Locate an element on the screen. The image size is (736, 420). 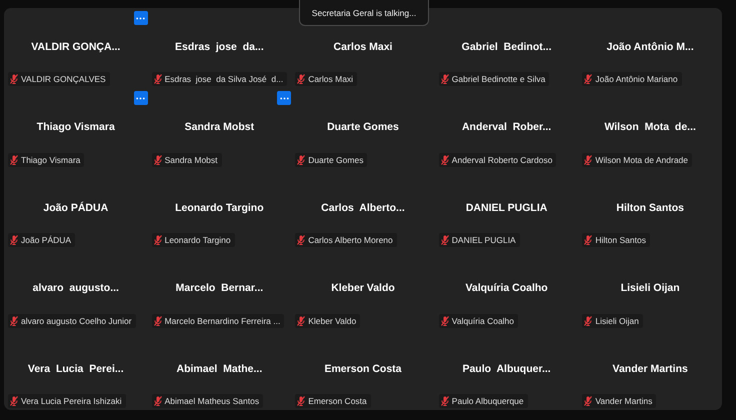
video-tile: João PÁDUA João PÁDUA is located at coordinates (76, 209).